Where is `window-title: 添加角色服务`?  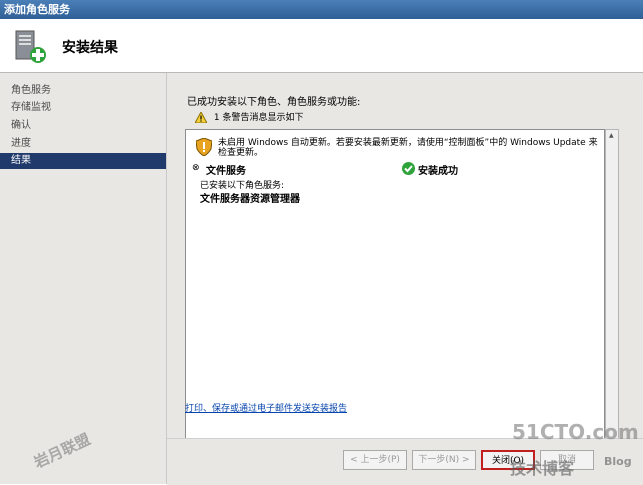
window-title: 添加角色服务 is located at coordinates (37, 9).